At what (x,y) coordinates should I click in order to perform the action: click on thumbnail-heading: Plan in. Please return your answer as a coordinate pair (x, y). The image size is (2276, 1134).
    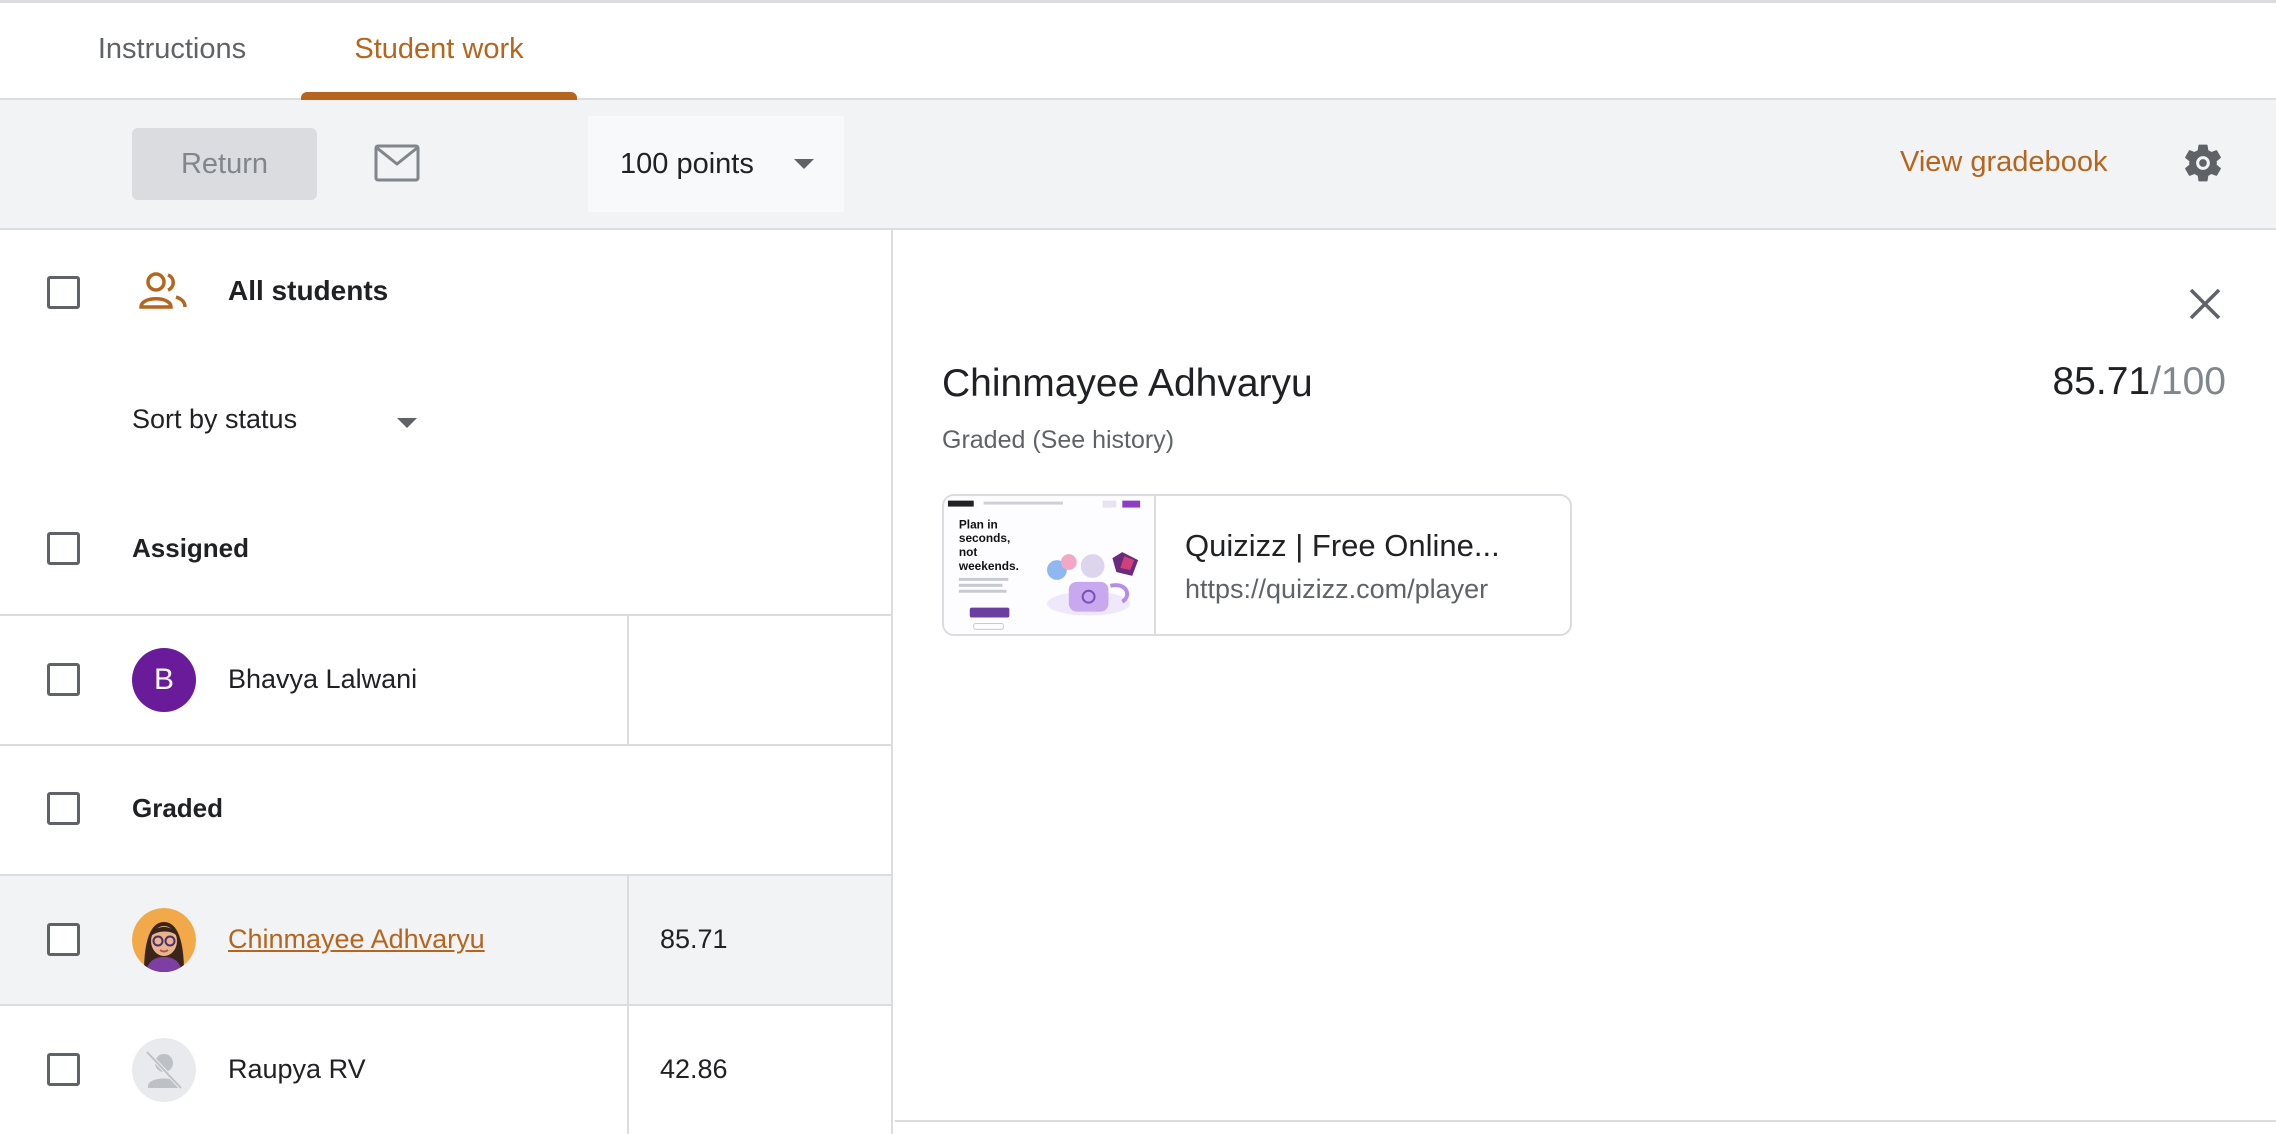
    Looking at the image, I should click on (978, 524).